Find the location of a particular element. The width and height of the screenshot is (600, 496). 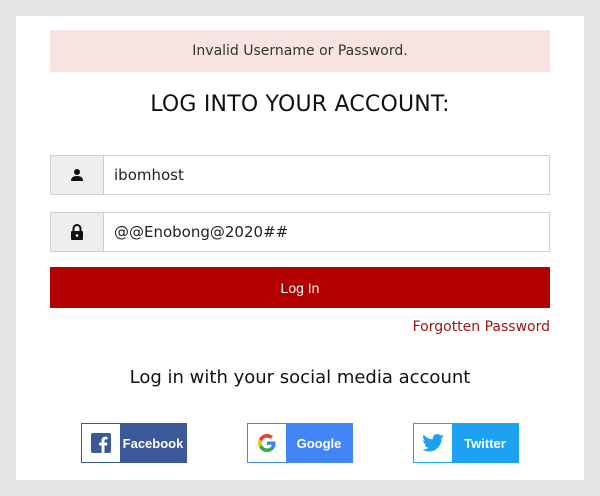

twitter-login-button: Twitter is located at coordinates (466, 443).